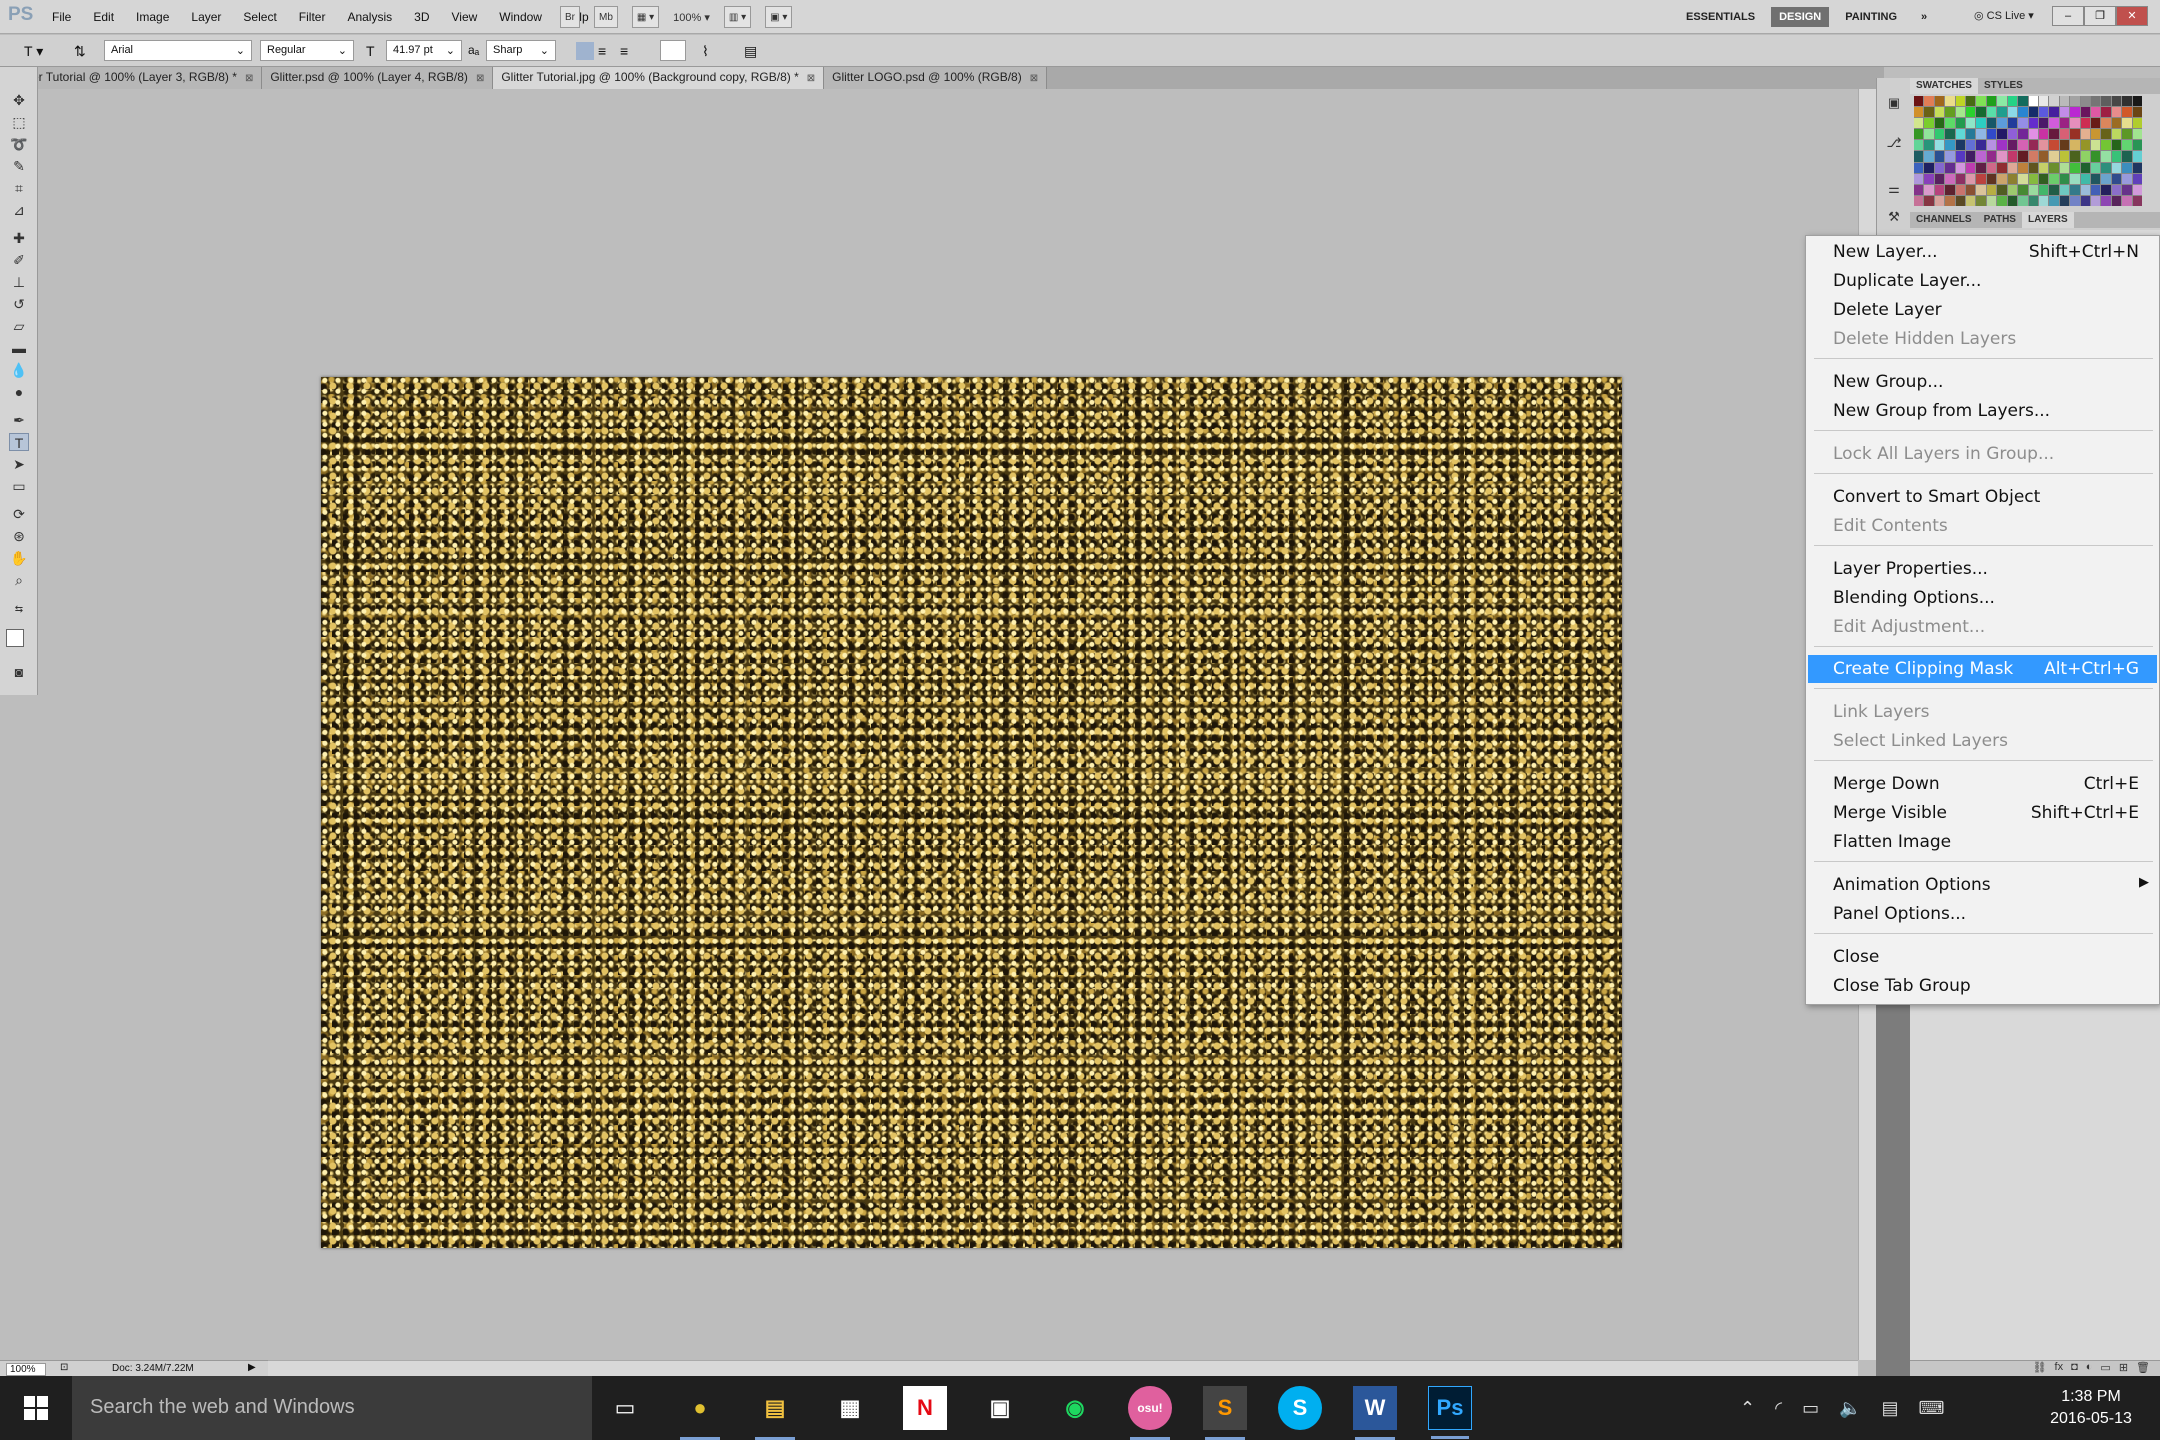  Describe the element at coordinates (1075, 1408) in the screenshot. I see `spotify-icon: ◉` at that location.